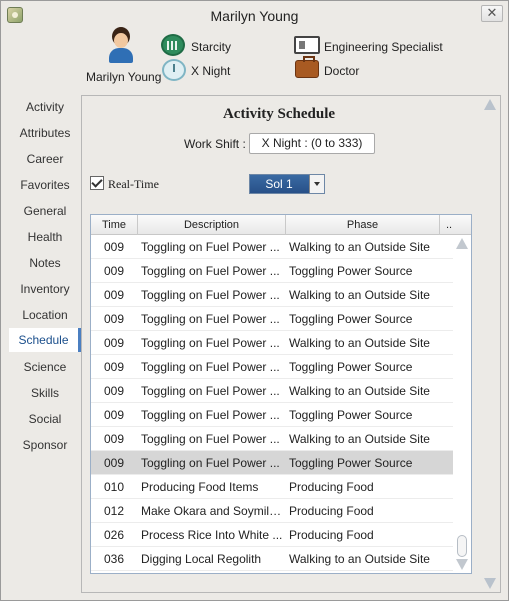 The width and height of the screenshot is (509, 601). Describe the element at coordinates (211, 71) in the screenshot. I see `shift-name: X Night` at that location.